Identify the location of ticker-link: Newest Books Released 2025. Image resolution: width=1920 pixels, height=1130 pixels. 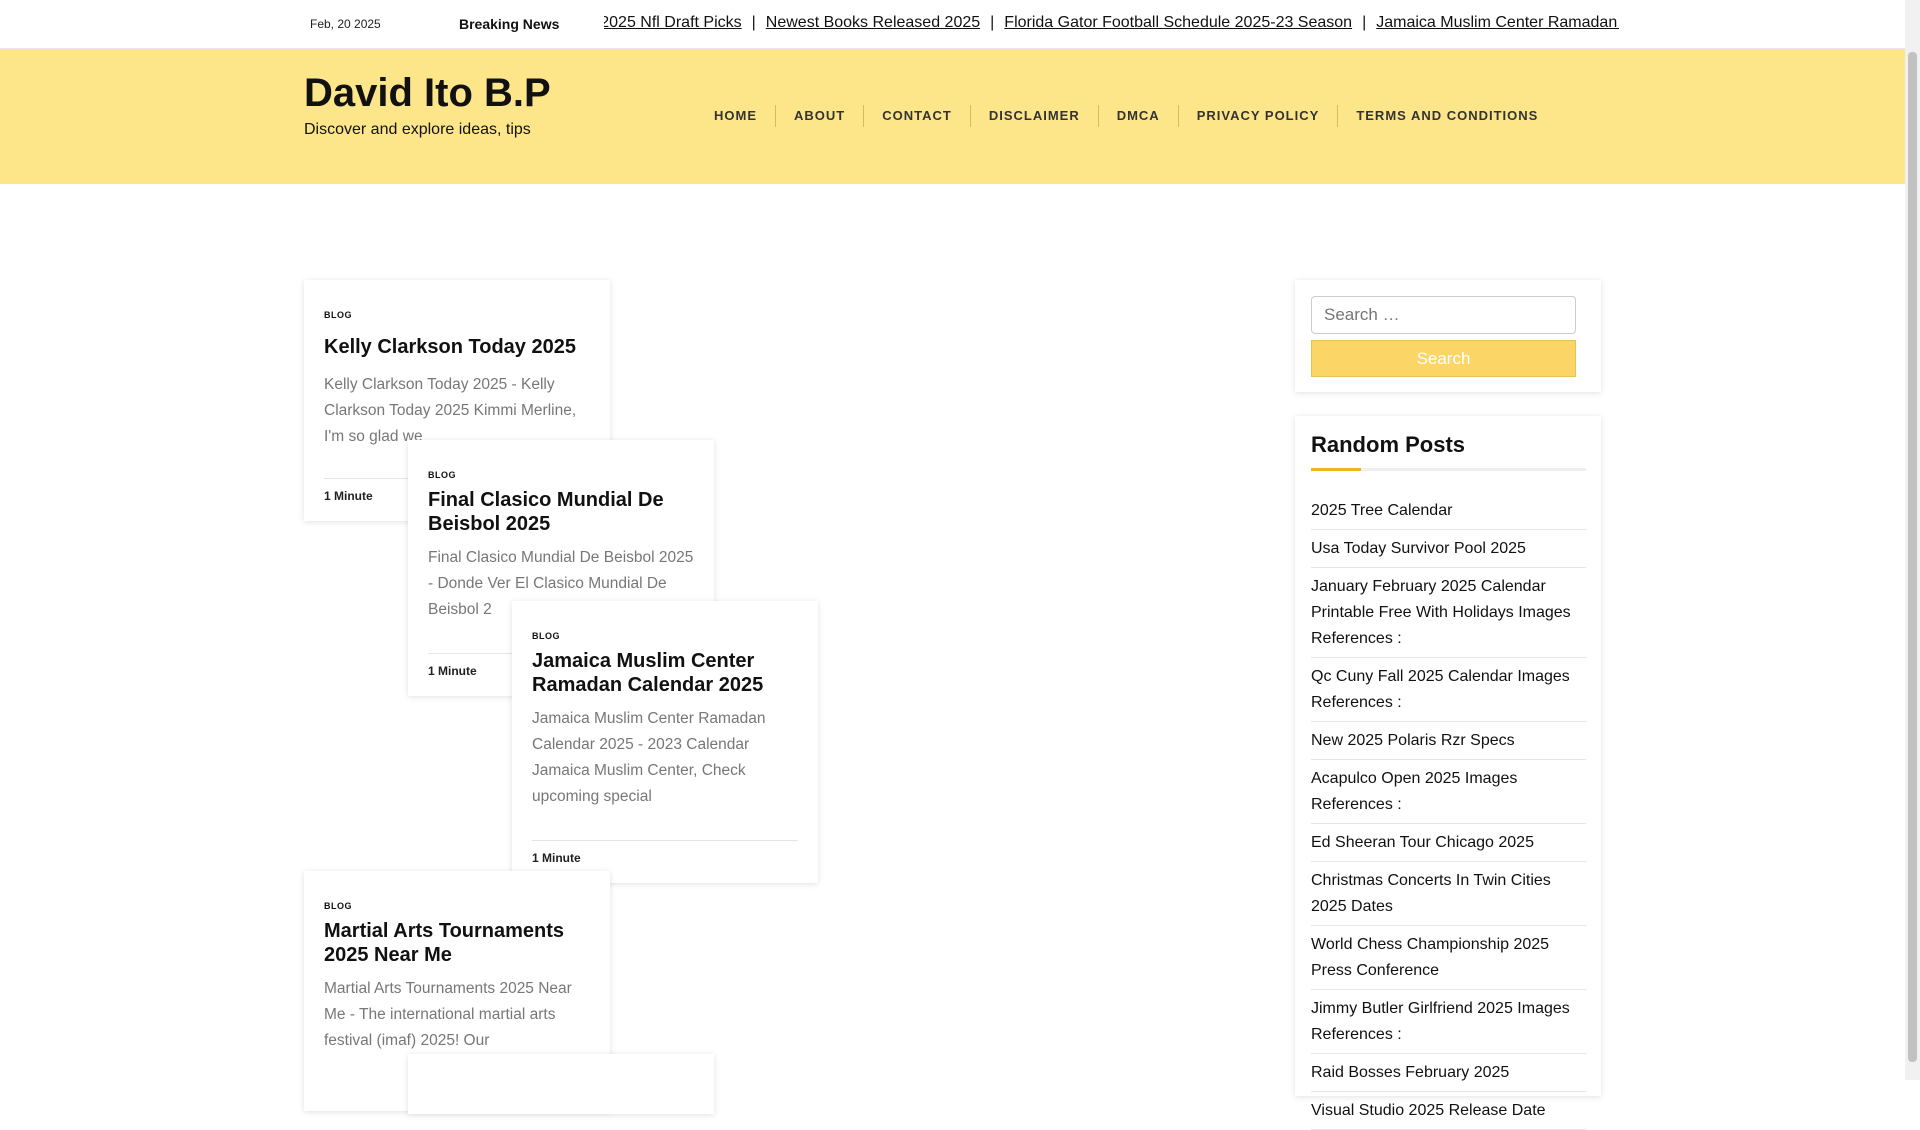
(873, 23).